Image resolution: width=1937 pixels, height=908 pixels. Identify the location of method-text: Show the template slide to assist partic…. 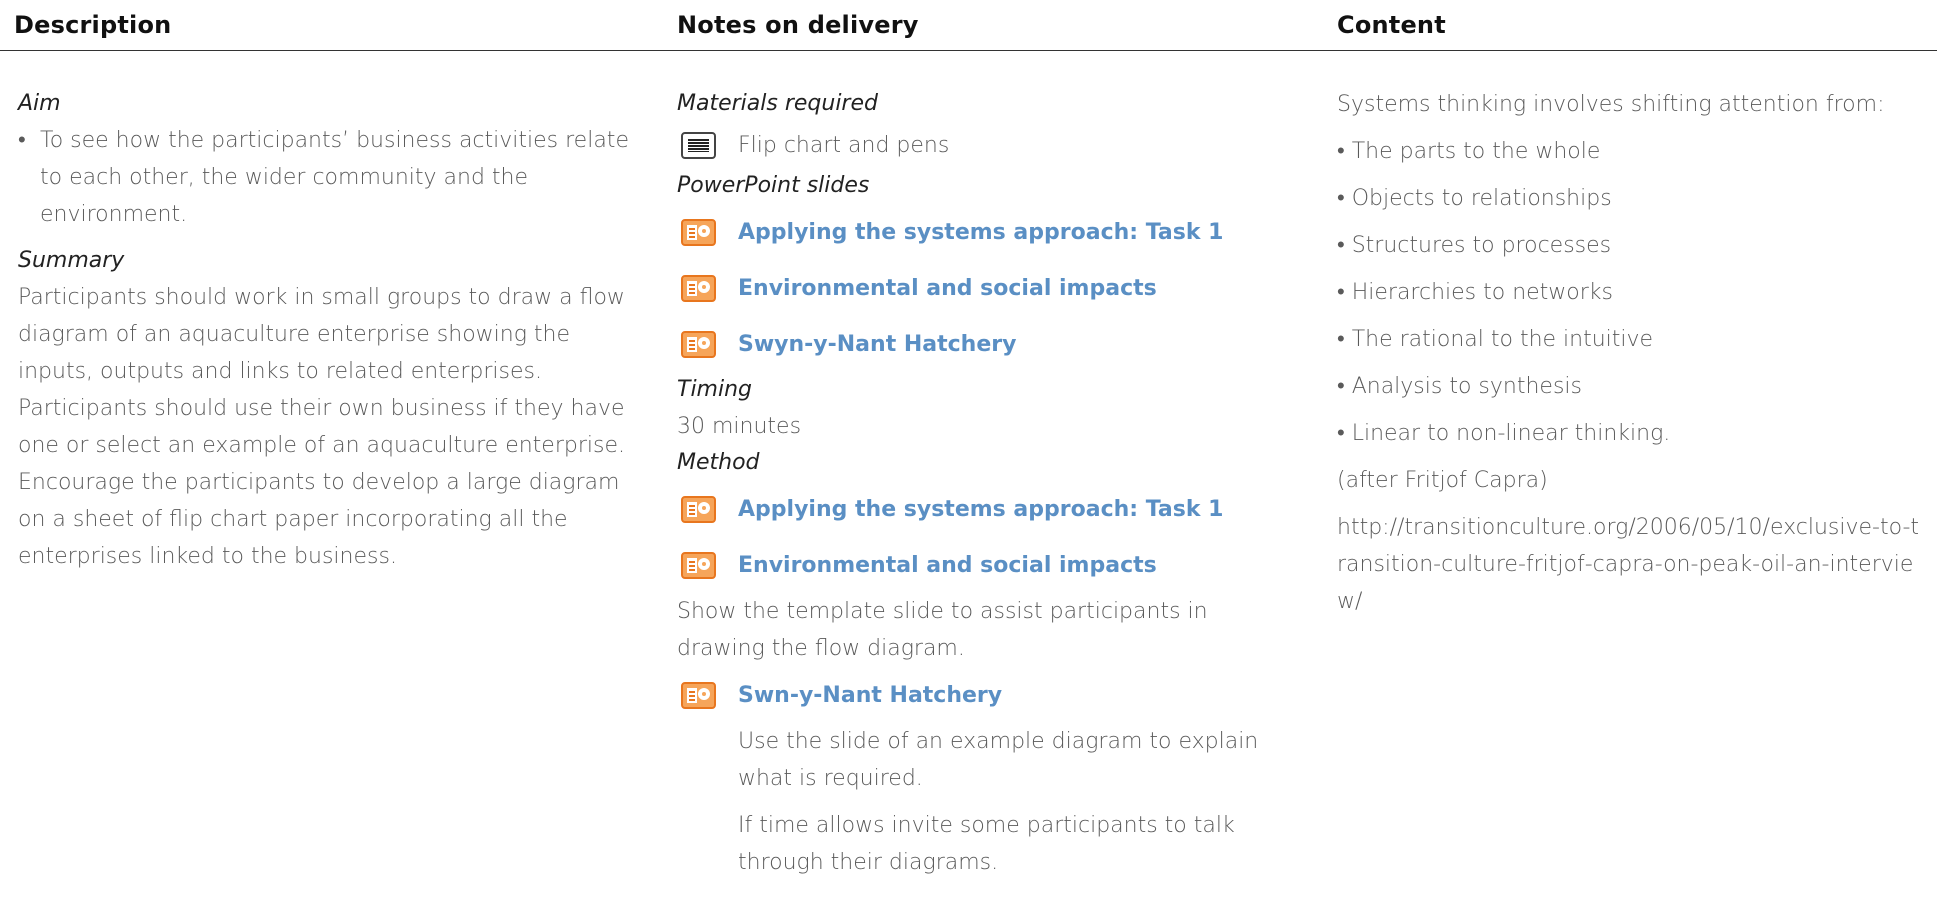
(942, 630).